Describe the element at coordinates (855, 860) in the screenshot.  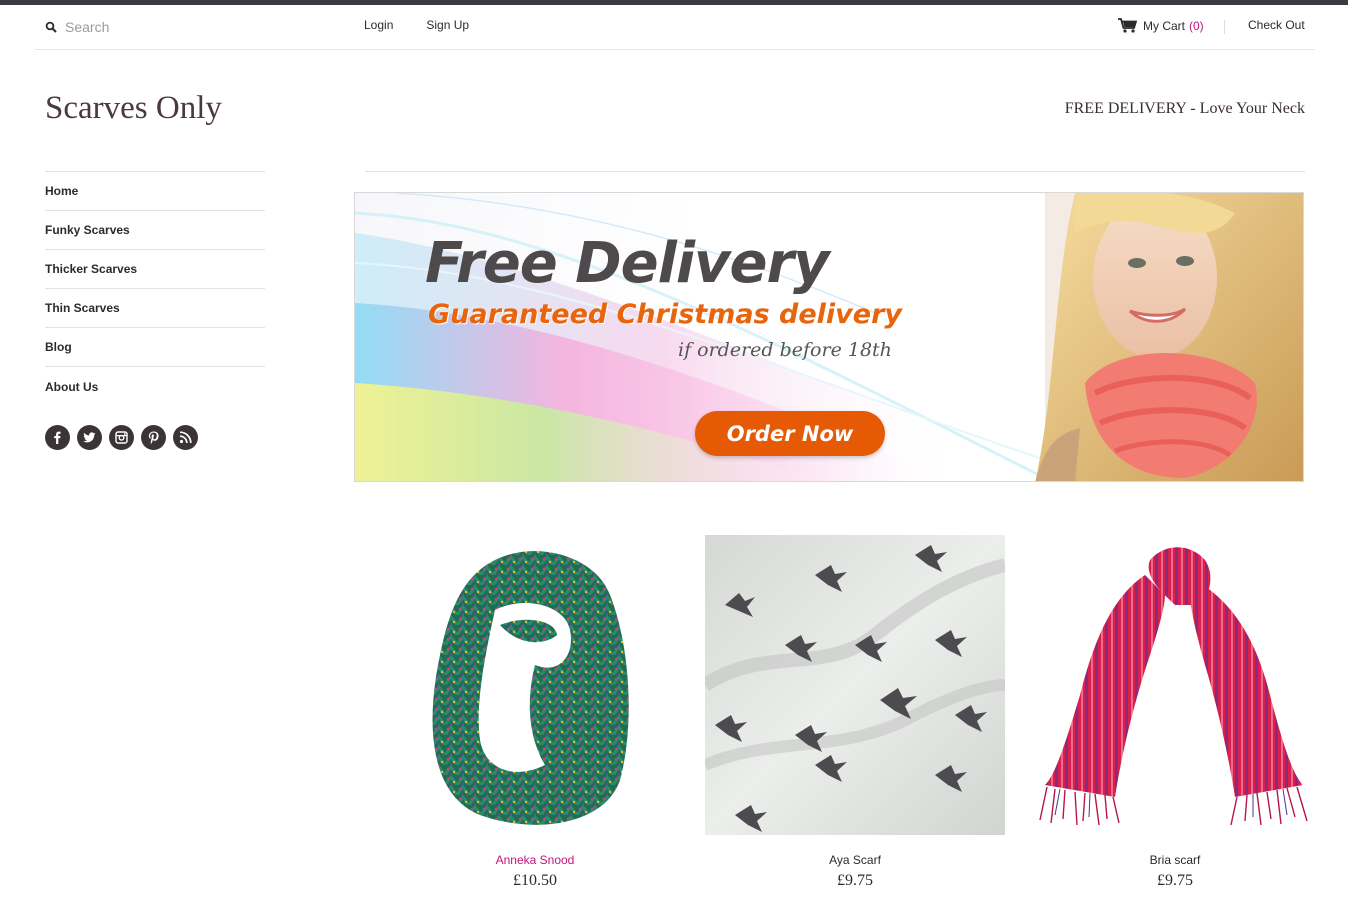
I see `product-name: Aya Scarf` at that location.